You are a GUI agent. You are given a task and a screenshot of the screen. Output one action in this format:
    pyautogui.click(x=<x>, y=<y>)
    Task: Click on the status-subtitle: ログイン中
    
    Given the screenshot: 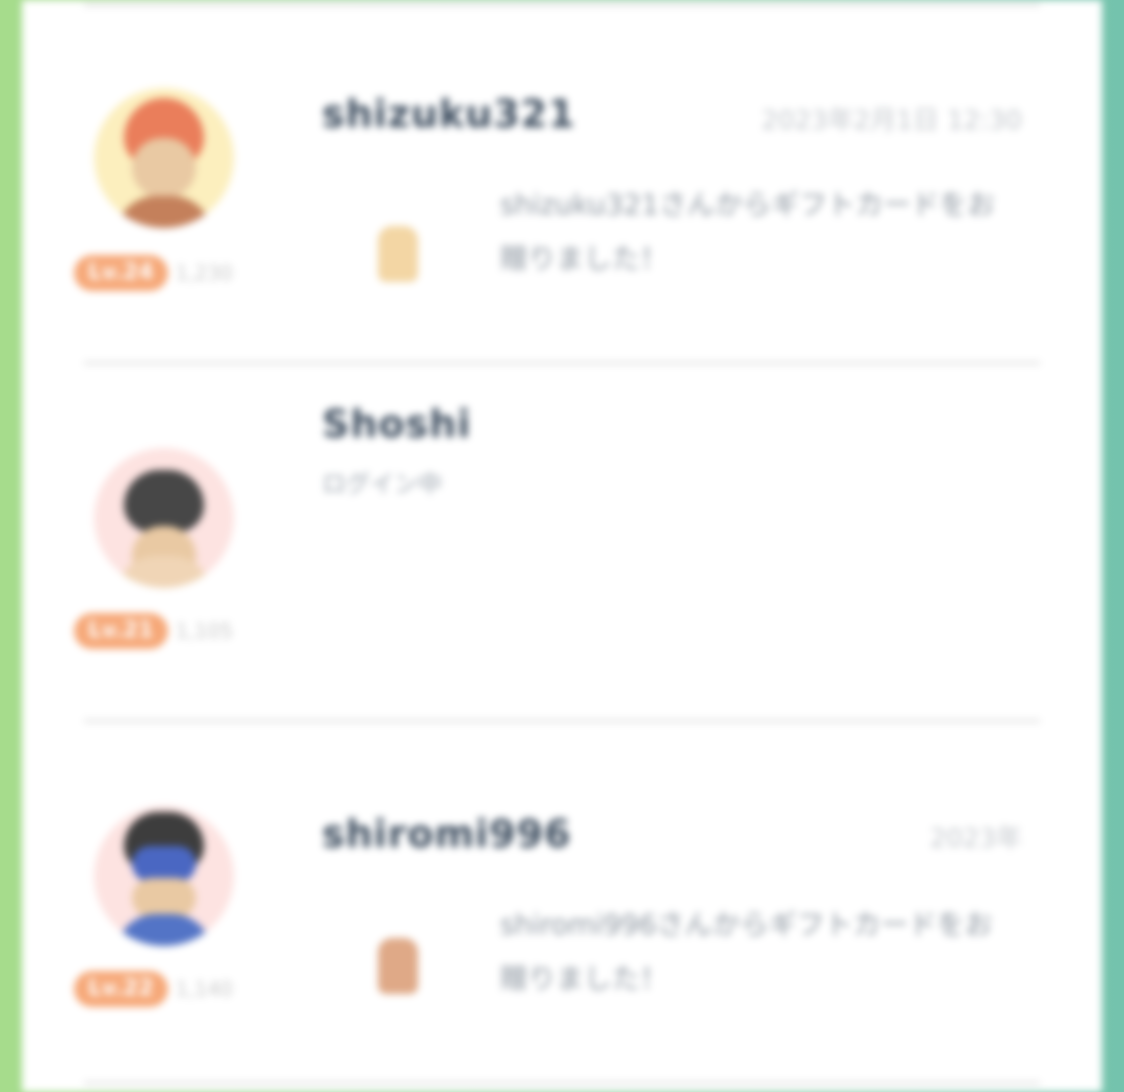 What is the action you would take?
    pyautogui.click(x=382, y=484)
    